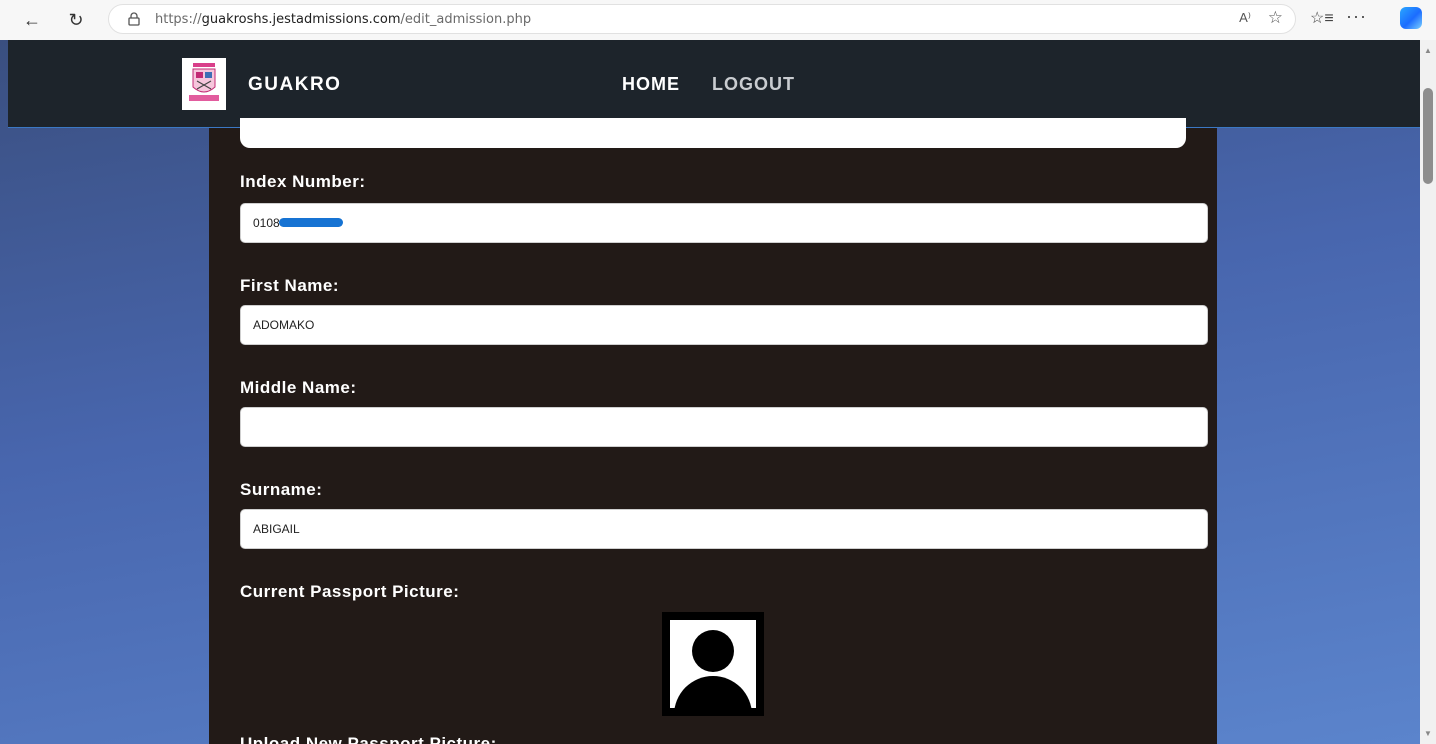  Describe the element at coordinates (32, 20) in the screenshot. I see `back-arrow-icon: ←` at that location.